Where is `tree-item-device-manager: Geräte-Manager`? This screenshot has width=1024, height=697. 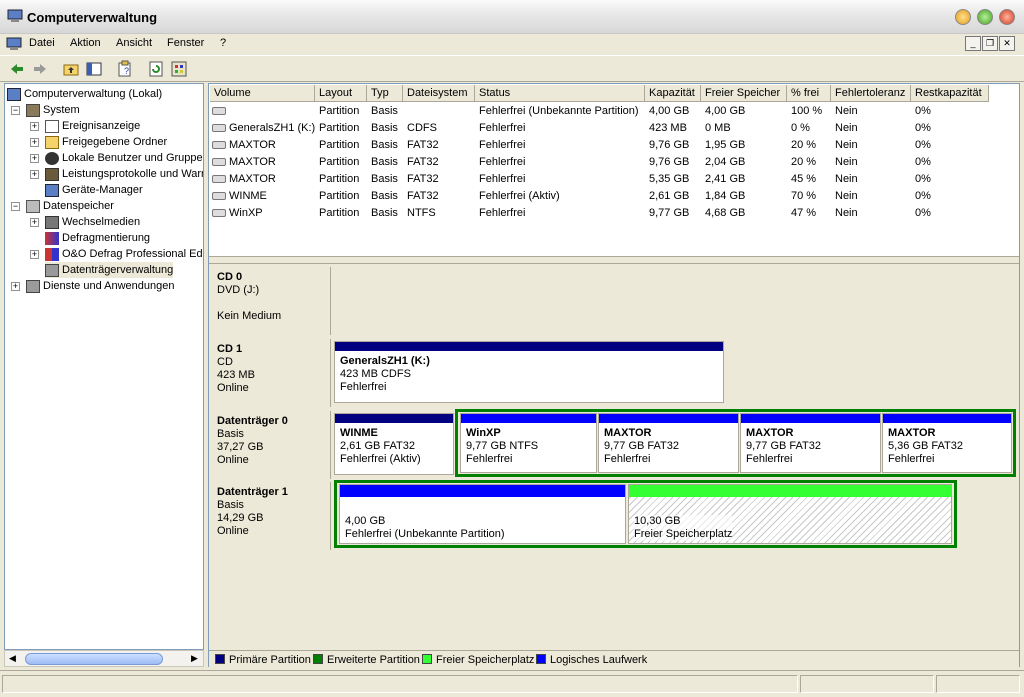
tree-item-device-manager: Geräte-Manager is located at coordinates (94, 190).